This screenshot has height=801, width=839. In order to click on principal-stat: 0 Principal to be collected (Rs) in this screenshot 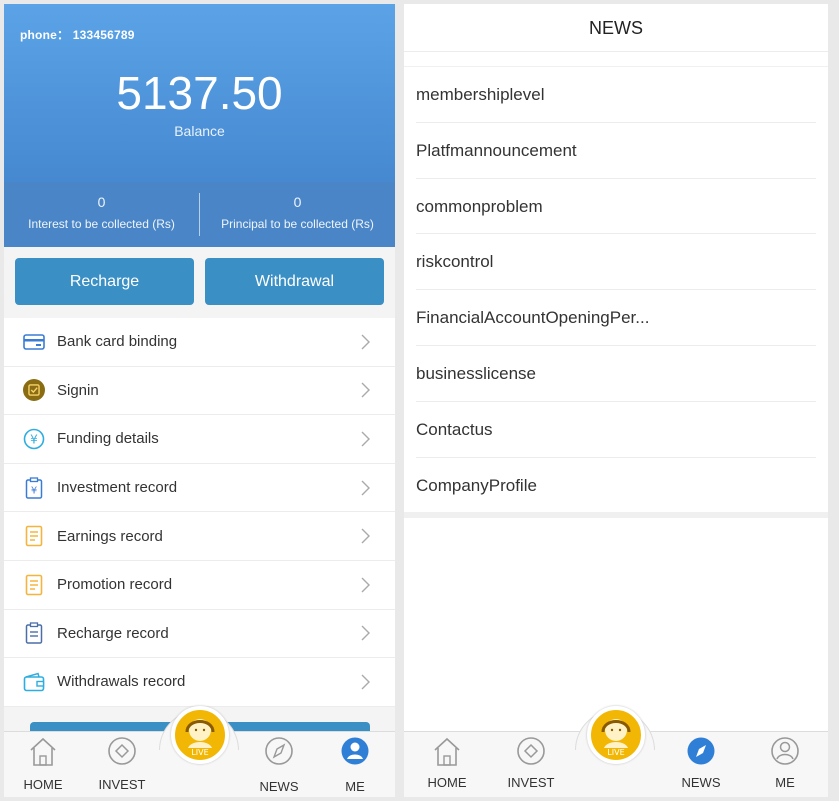, I will do `click(297, 214)`.